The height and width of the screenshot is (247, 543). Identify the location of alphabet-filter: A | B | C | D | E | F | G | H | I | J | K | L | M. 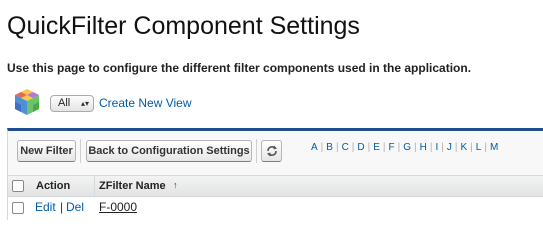
(404, 147).